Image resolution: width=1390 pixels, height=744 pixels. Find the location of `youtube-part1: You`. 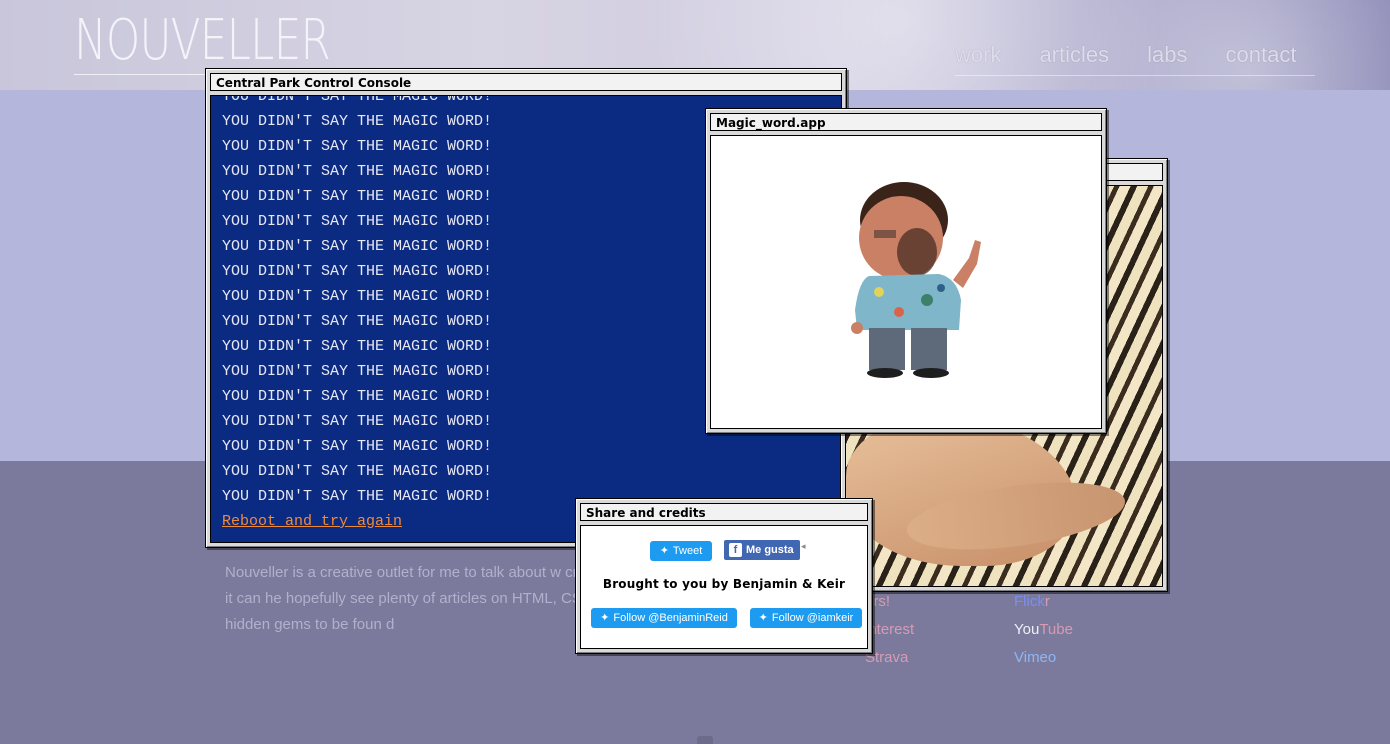

youtube-part1: You is located at coordinates (1027, 629).